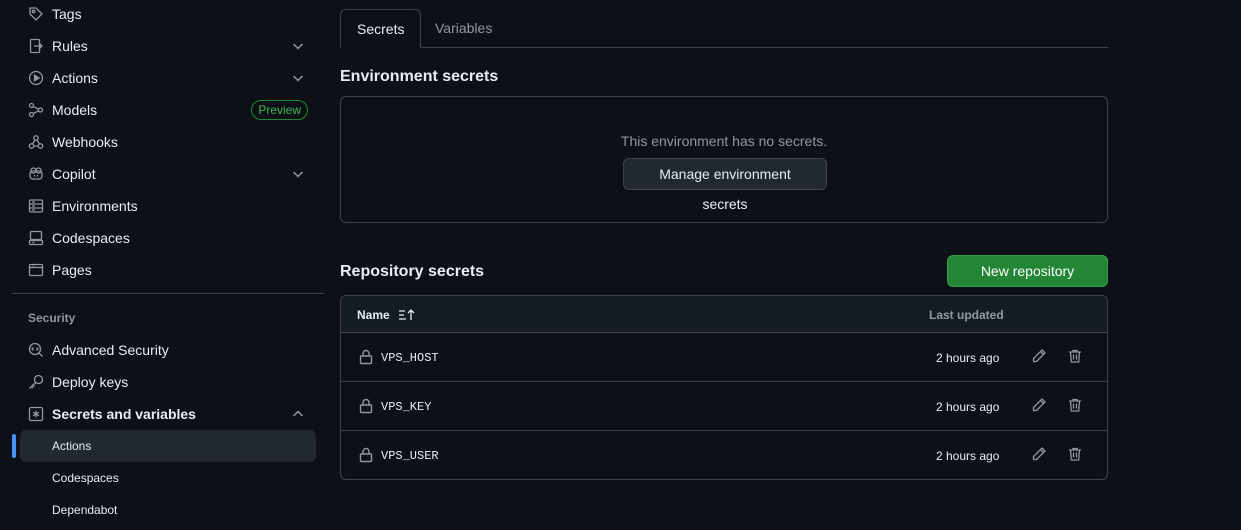  What do you see at coordinates (36, 270) in the screenshot?
I see `browser-icon` at bounding box center [36, 270].